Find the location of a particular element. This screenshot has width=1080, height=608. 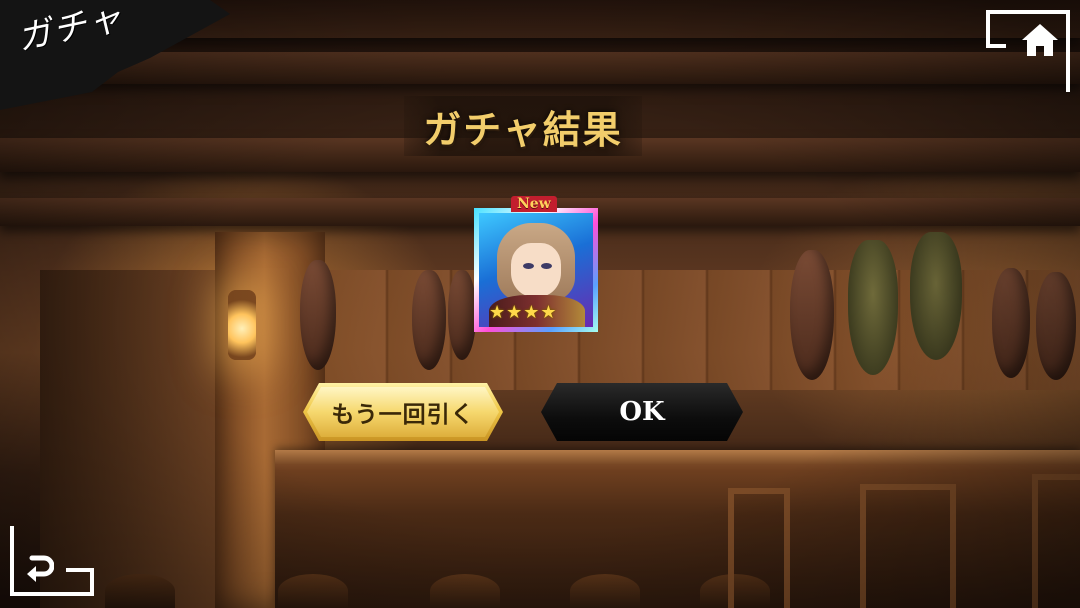

new-badge: New is located at coordinates (534, 204).